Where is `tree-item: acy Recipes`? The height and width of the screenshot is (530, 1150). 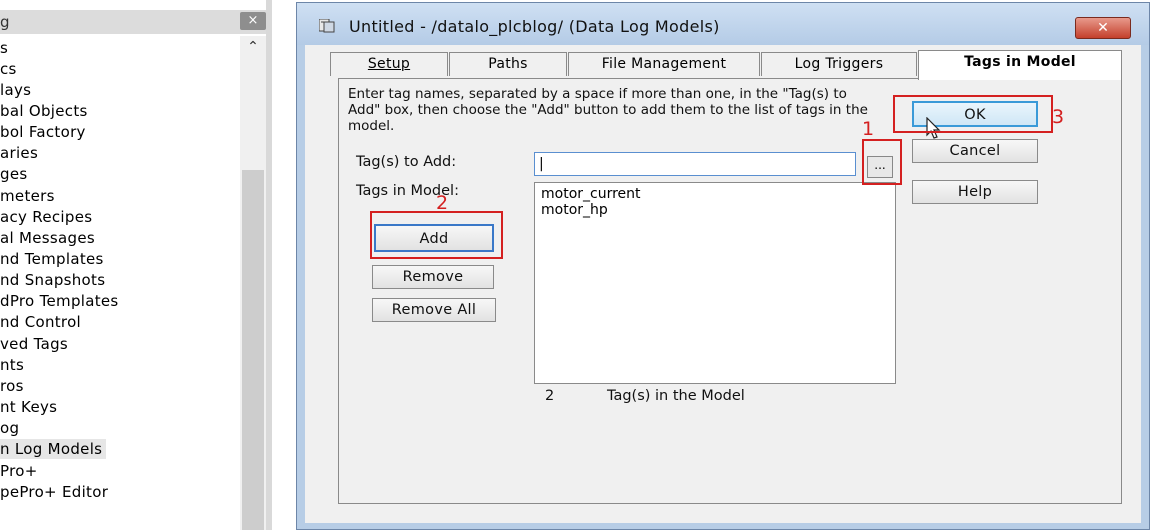
tree-item: acy Recipes is located at coordinates (46, 217).